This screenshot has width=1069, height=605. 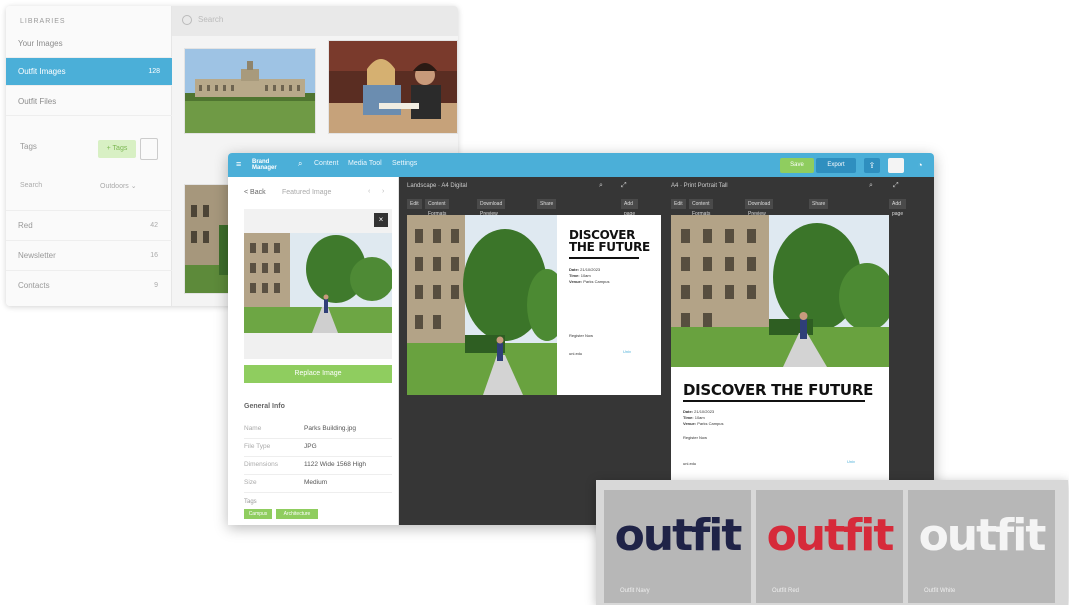 I want to click on campus-photo, so click(x=482, y=305).